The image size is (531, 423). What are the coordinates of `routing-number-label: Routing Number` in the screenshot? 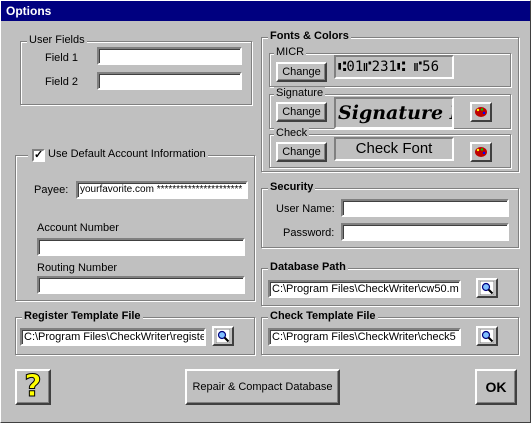 It's located at (77, 268).